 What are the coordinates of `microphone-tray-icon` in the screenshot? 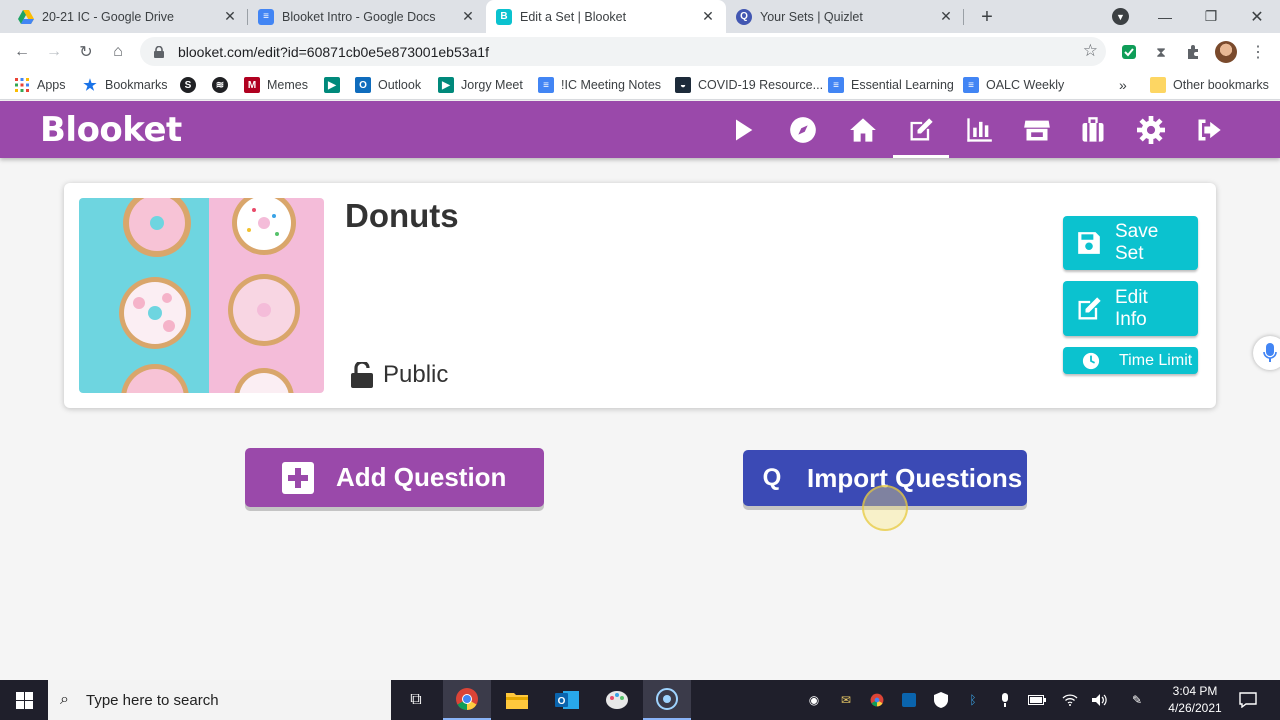 It's located at (1005, 700).